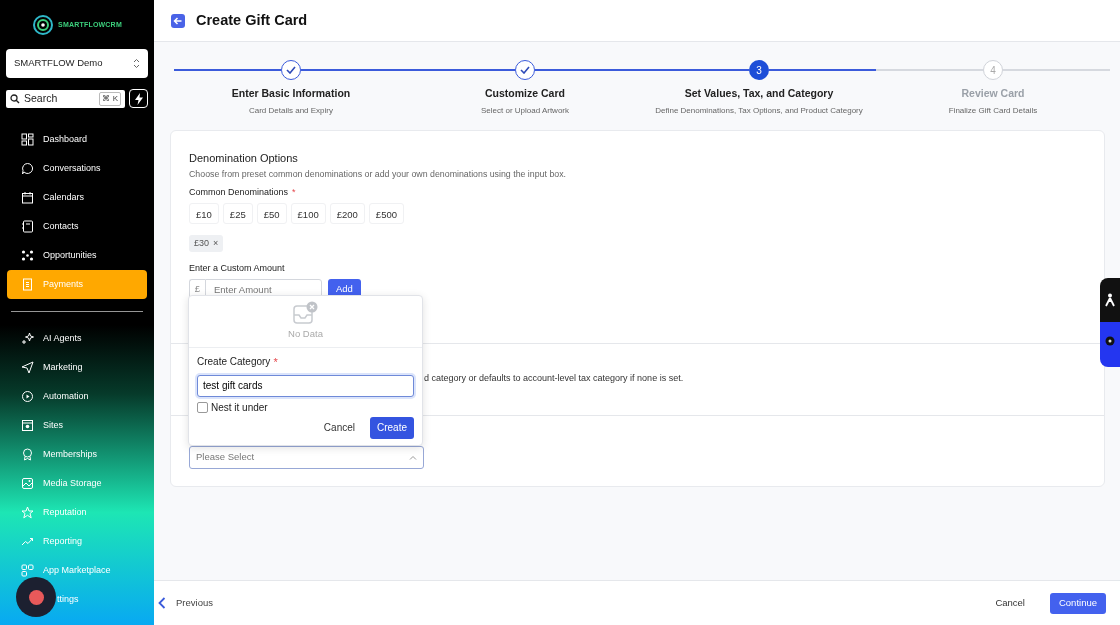 The height and width of the screenshot is (625, 1120). What do you see at coordinates (27, 570) in the screenshot?
I see `apps-icon` at bounding box center [27, 570].